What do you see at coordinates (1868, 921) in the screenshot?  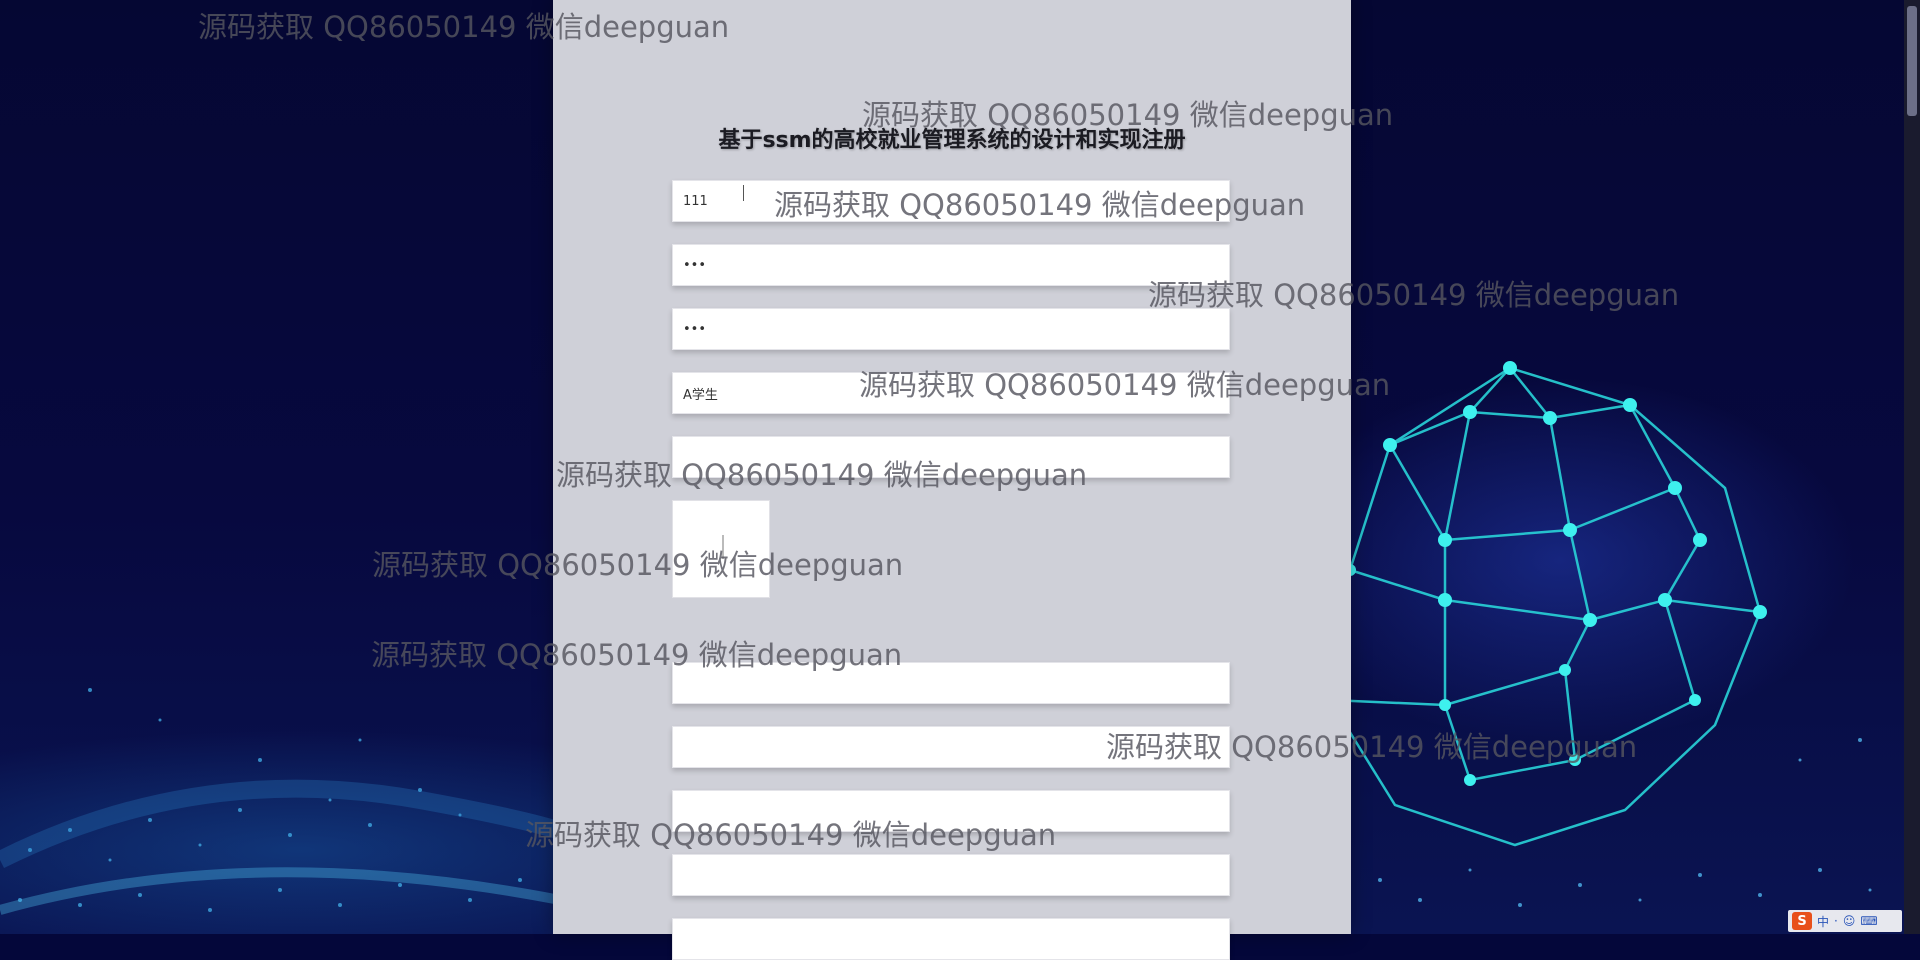 I see `keyboard-icon: ⌨` at bounding box center [1868, 921].